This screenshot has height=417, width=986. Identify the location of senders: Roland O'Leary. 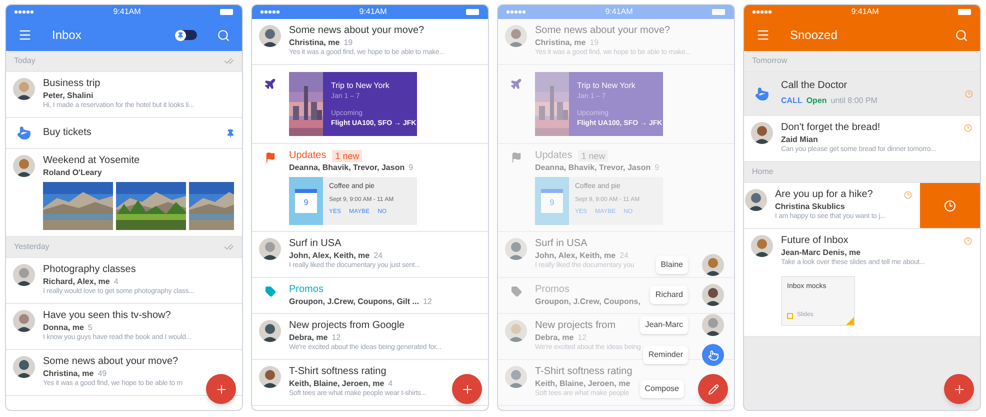
(72, 172).